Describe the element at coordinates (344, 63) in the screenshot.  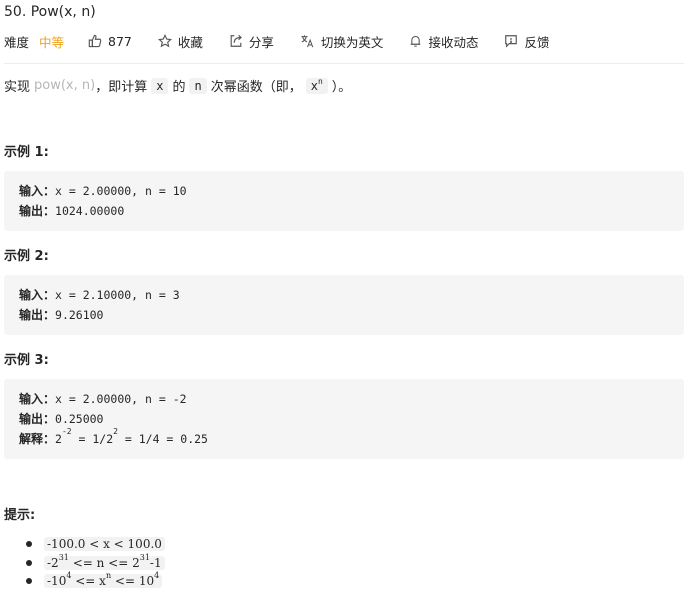
I see `divider` at that location.